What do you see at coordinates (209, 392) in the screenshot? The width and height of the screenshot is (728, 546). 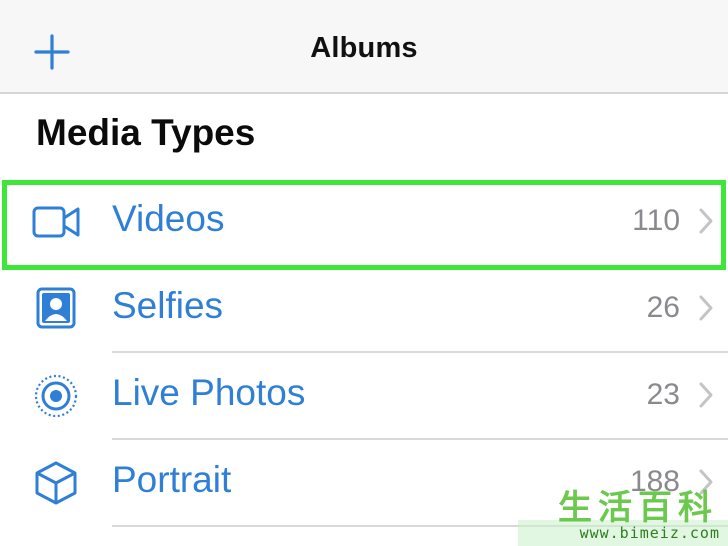 I see `row-label: Live Photos` at bounding box center [209, 392].